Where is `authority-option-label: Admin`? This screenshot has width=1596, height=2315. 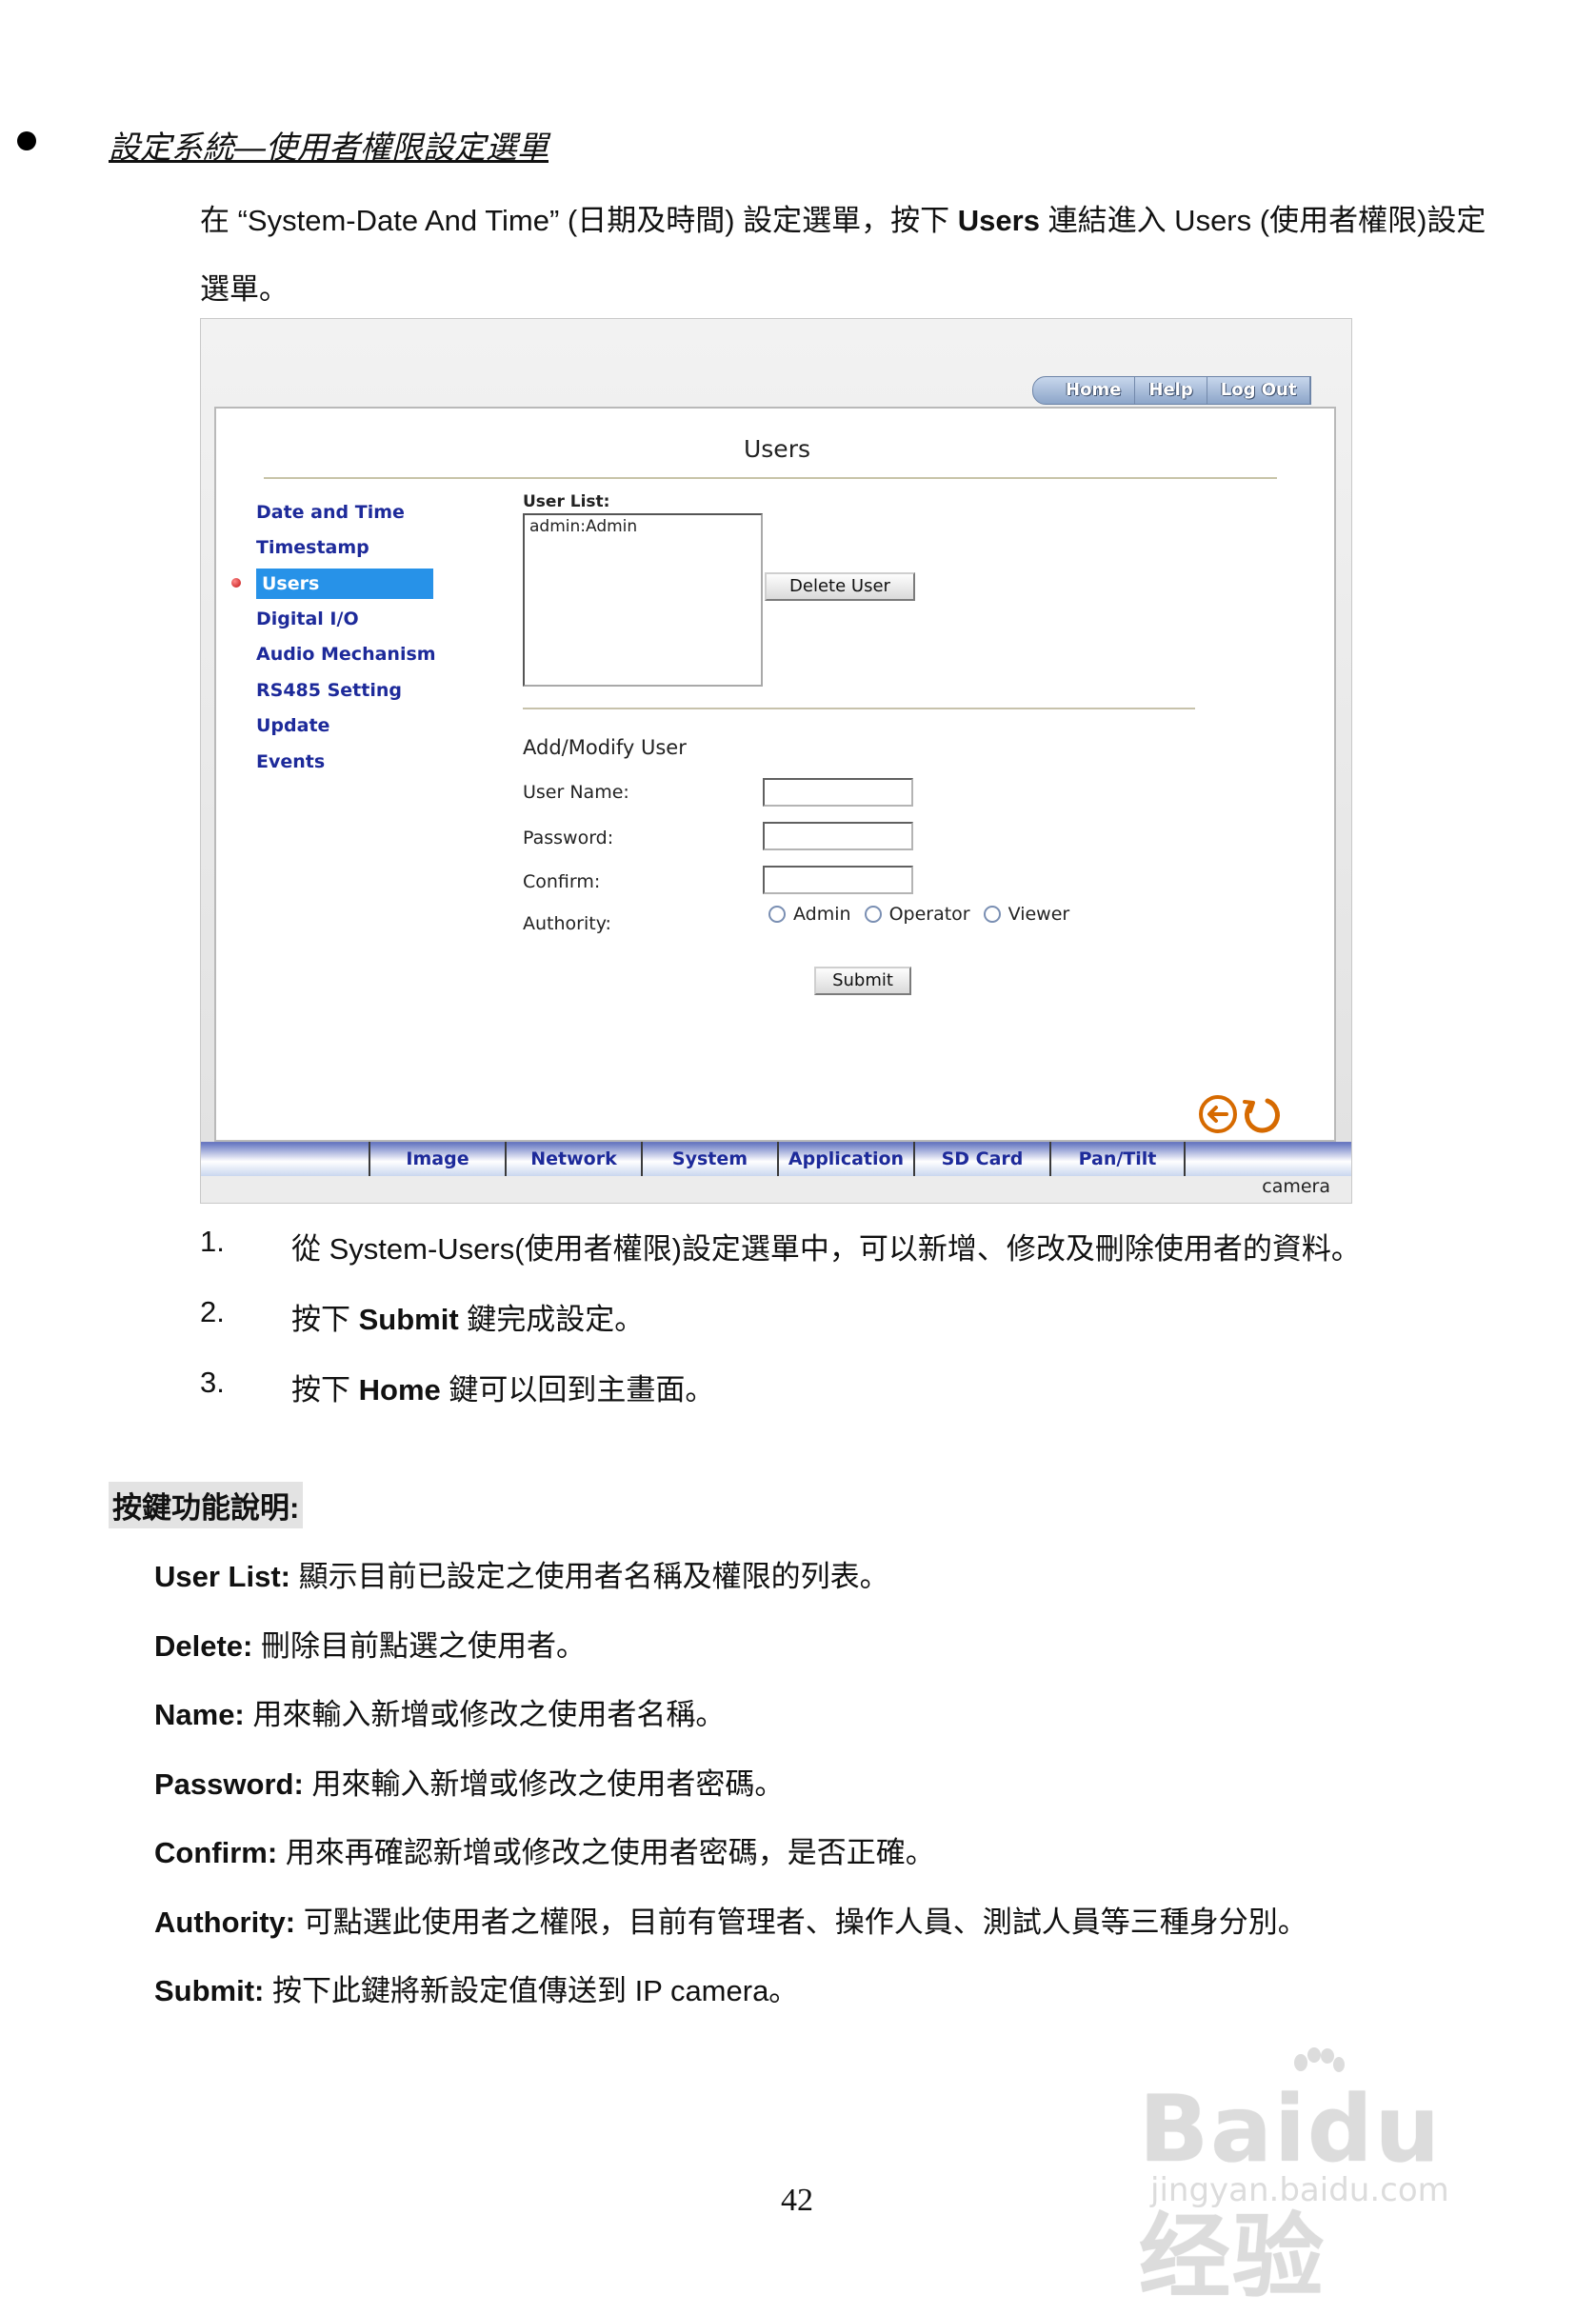 authority-option-label: Admin is located at coordinates (822, 914).